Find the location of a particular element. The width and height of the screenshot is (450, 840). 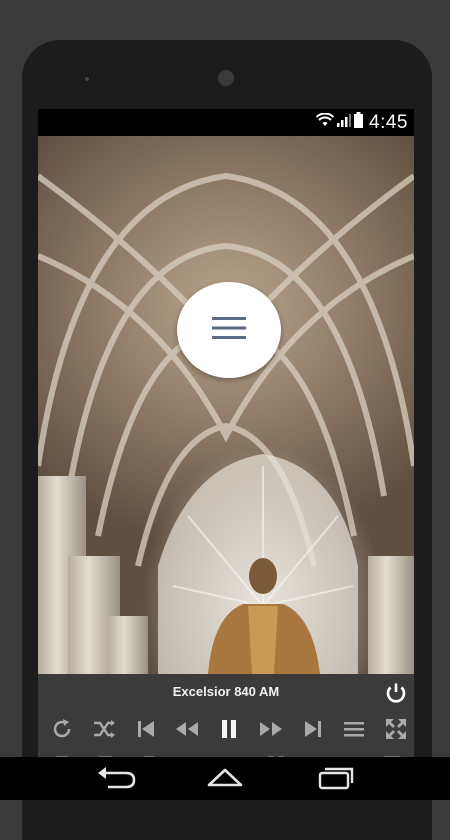

system-navigation-bar is located at coordinates (225, 778).